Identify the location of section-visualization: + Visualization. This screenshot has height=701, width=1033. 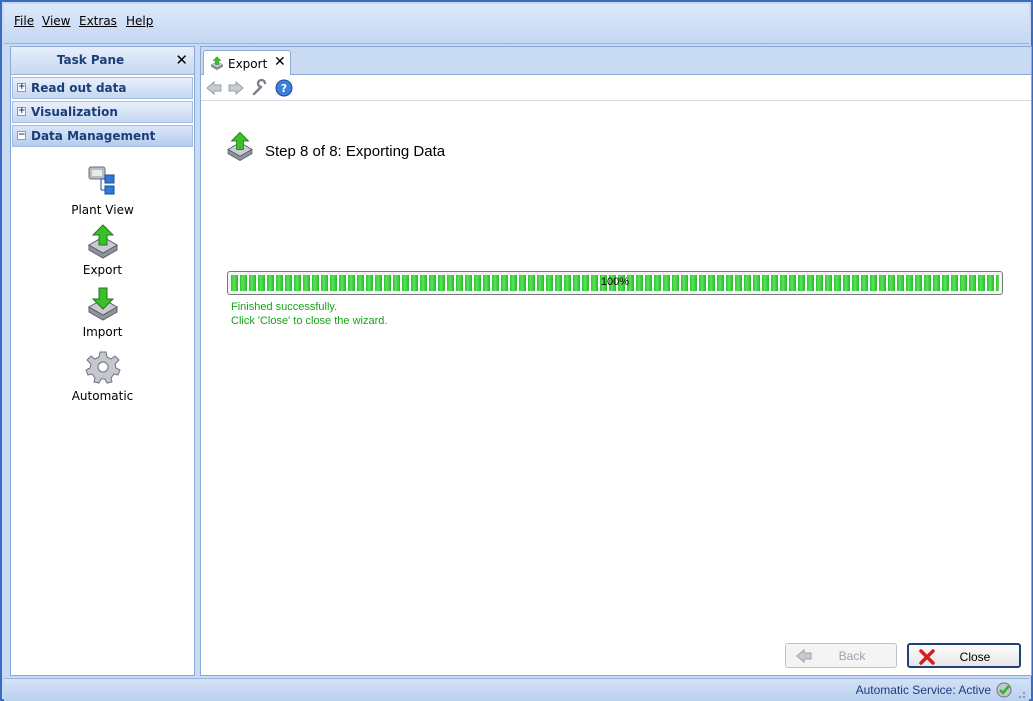
(102, 112).